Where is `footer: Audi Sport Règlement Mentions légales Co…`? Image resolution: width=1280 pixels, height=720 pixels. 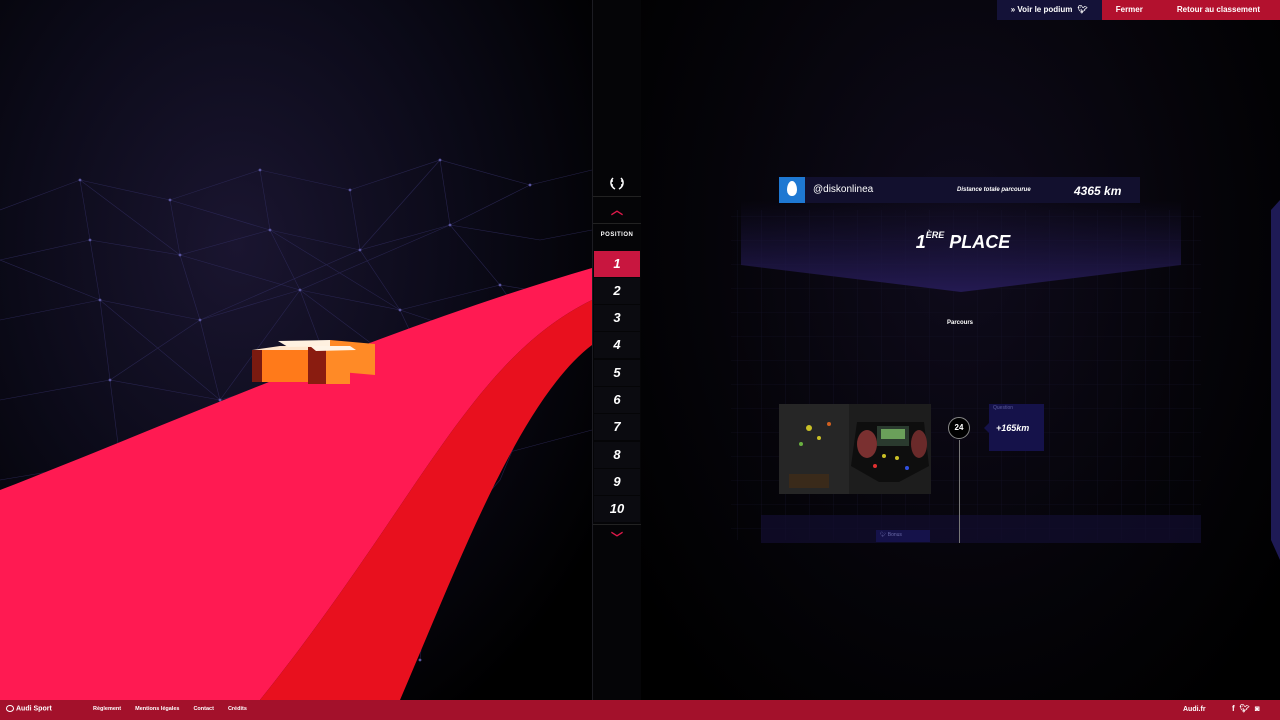 footer: Audi Sport Règlement Mentions légales Co… is located at coordinates (640, 710).